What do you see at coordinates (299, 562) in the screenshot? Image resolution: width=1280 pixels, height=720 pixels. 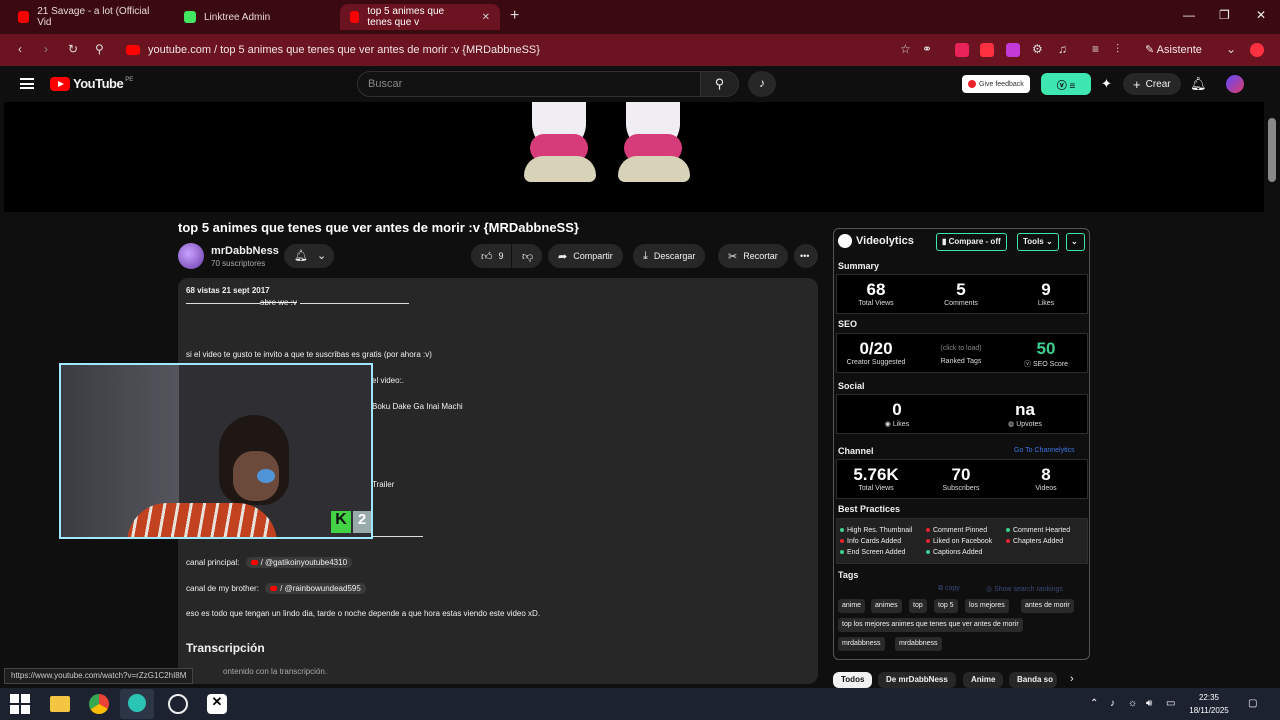 I see `main-channel-link: / @gatikoinyoutube4310` at bounding box center [299, 562].